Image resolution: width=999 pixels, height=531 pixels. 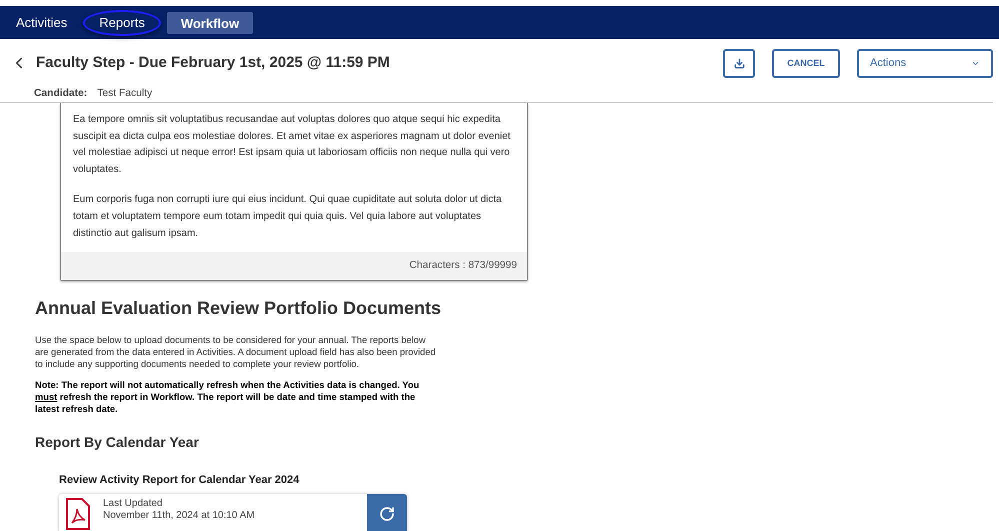 I want to click on cancel-button: CANCEL, so click(x=806, y=63).